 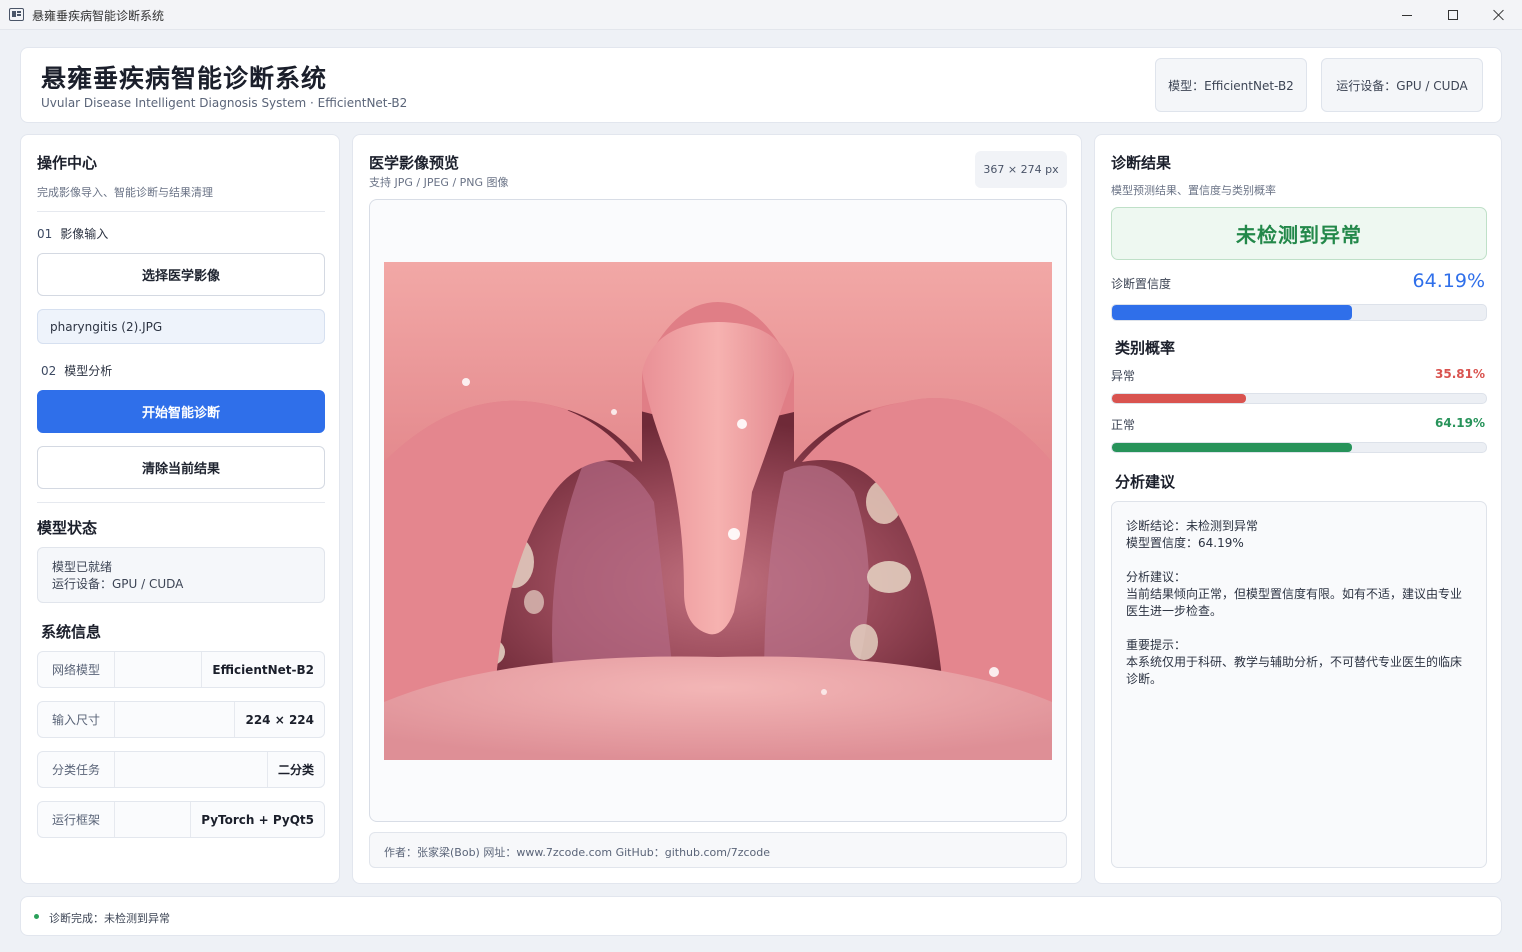 What do you see at coordinates (109, 918) in the screenshot?
I see `status-text: 诊断完成：未检测到异常` at bounding box center [109, 918].